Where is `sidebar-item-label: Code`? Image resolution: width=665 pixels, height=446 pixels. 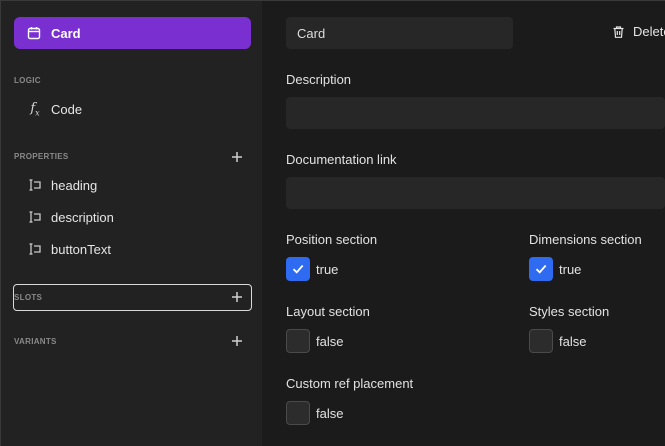 sidebar-item-label: Code is located at coordinates (67, 109).